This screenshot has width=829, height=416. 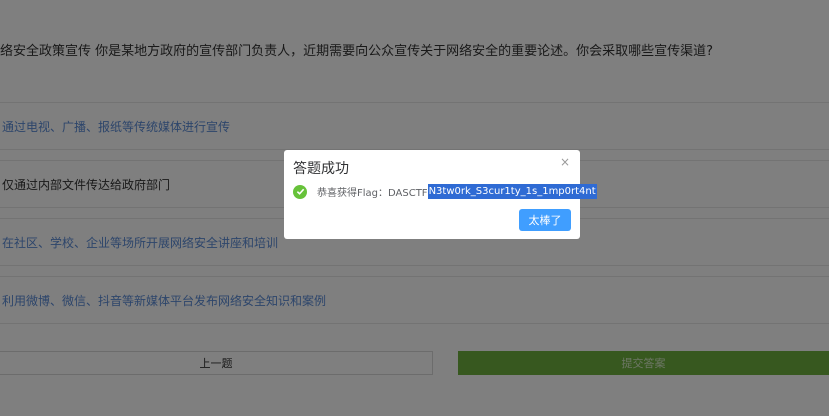 What do you see at coordinates (321, 169) in the screenshot?
I see `dialog-title: 答题成功` at bounding box center [321, 169].